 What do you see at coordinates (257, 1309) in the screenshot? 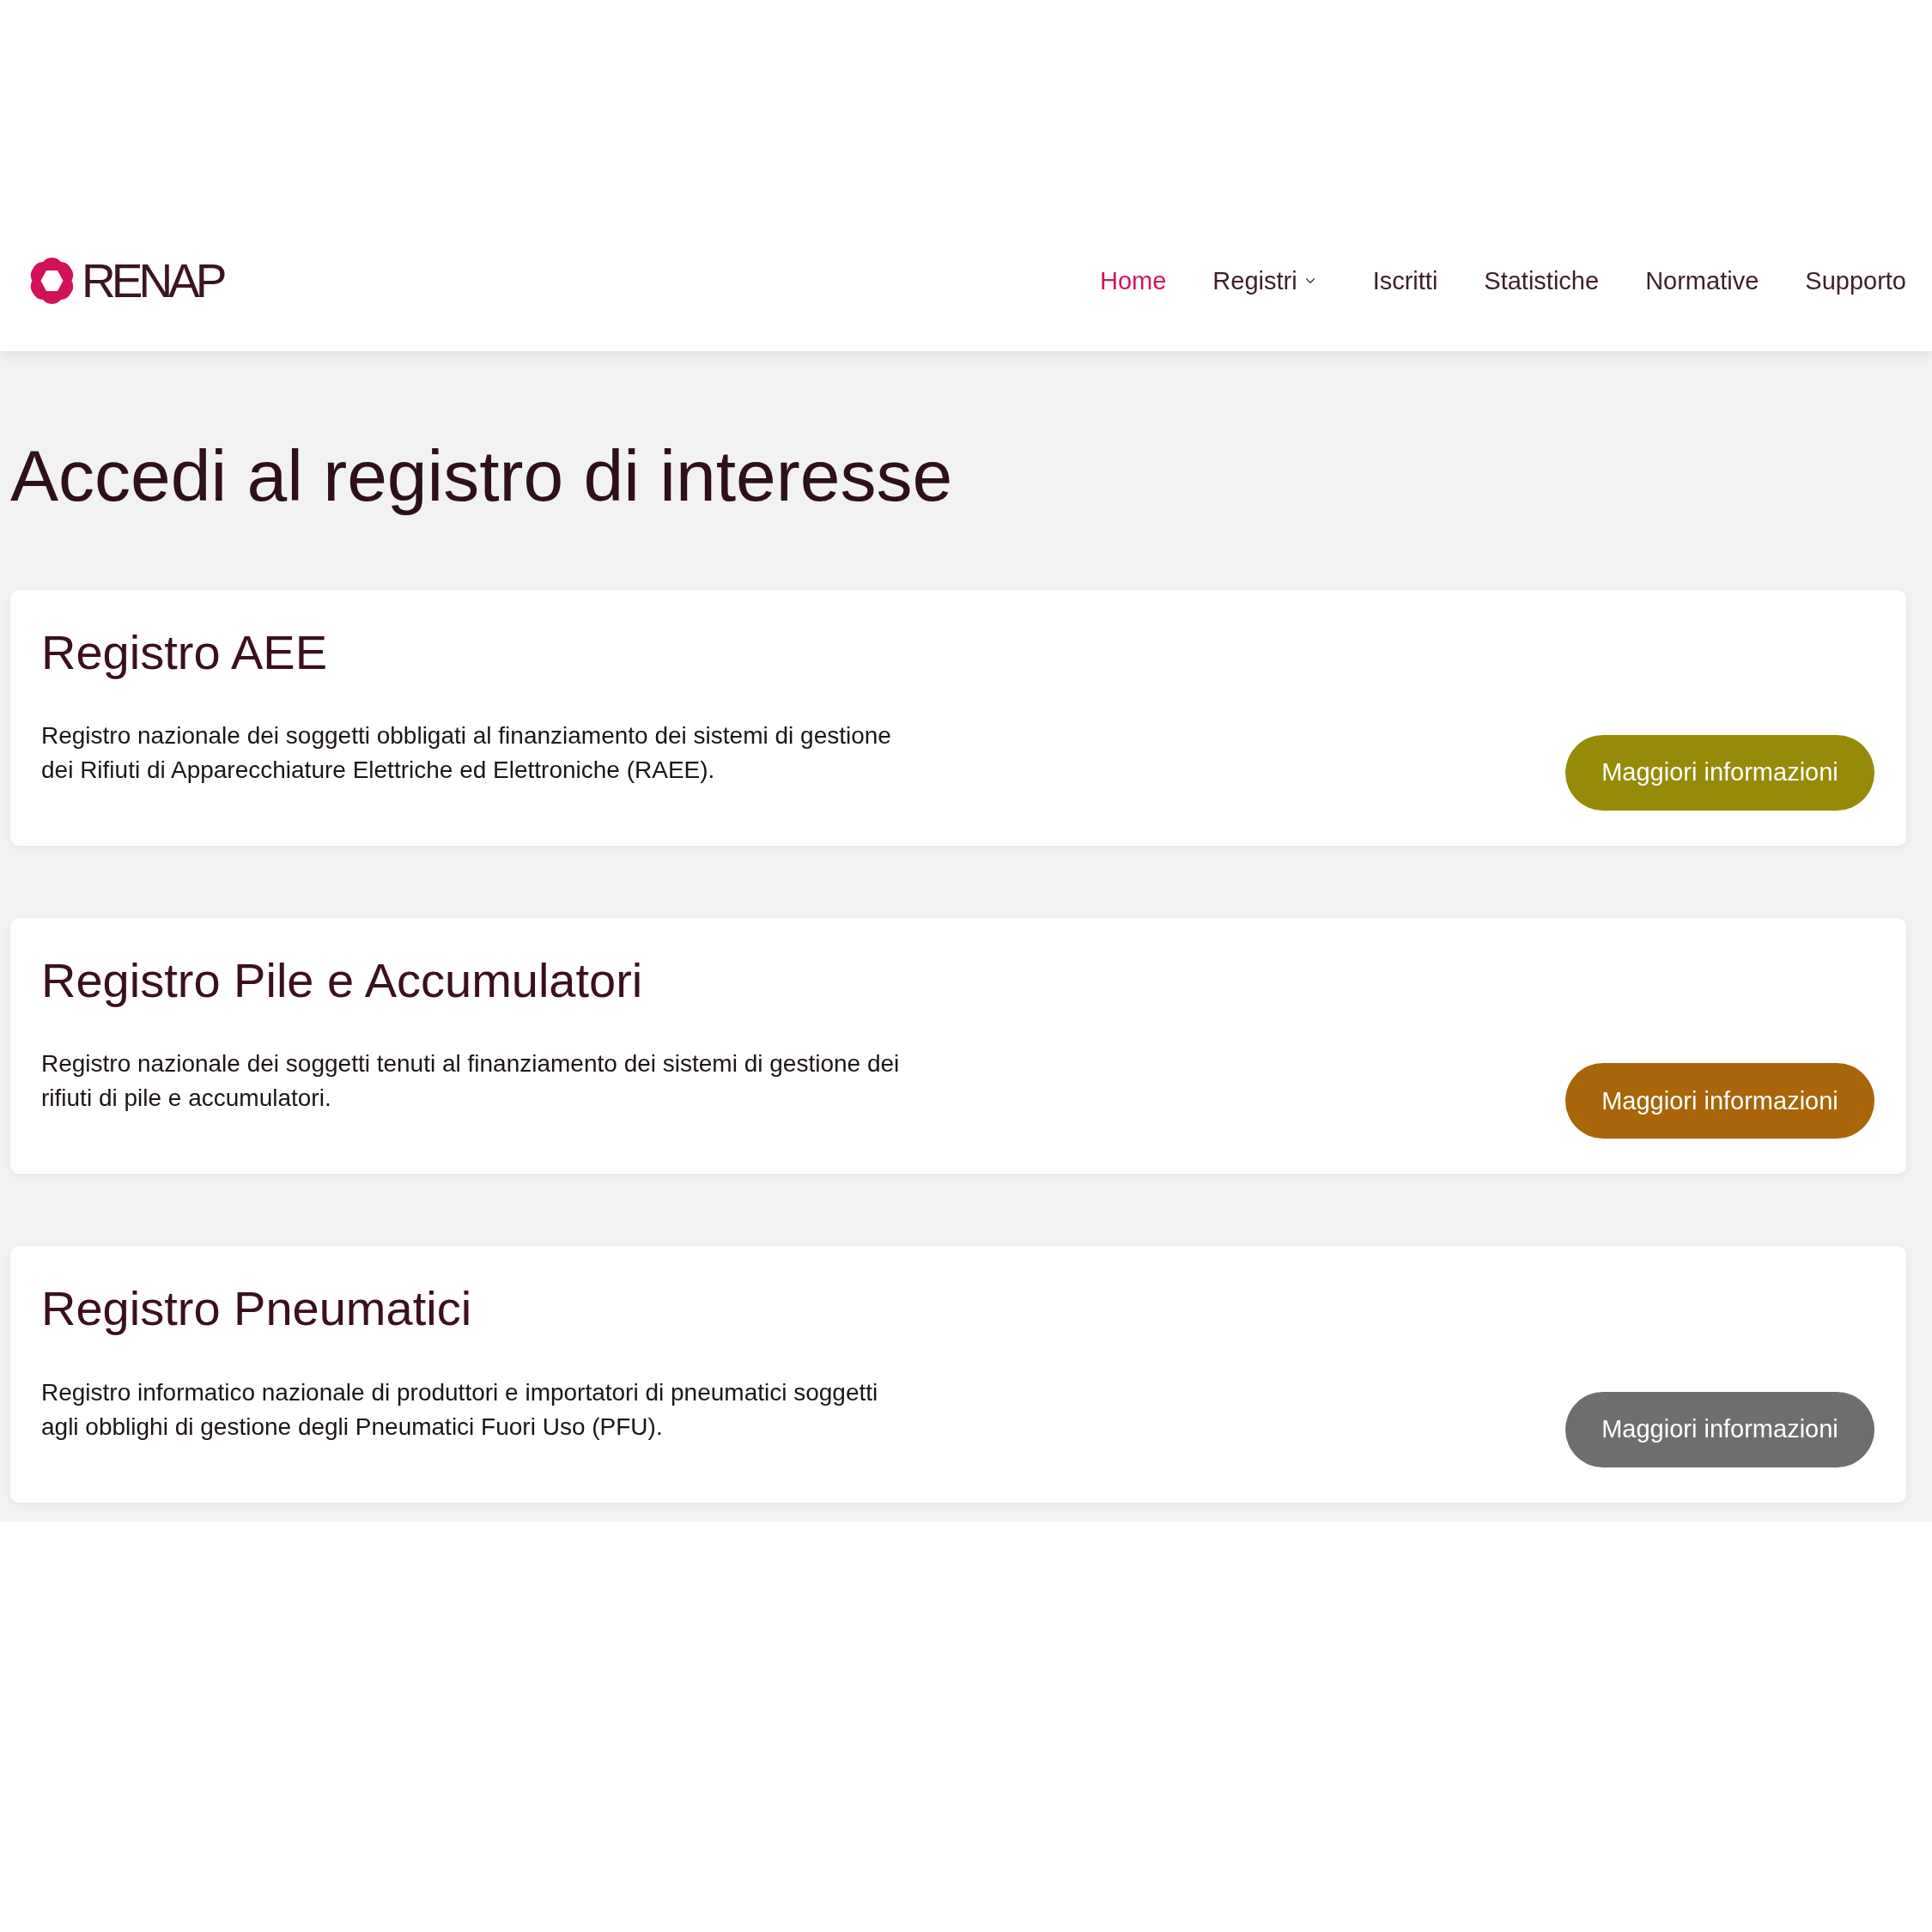
I see `registry-title: Registro Pneumatici` at bounding box center [257, 1309].